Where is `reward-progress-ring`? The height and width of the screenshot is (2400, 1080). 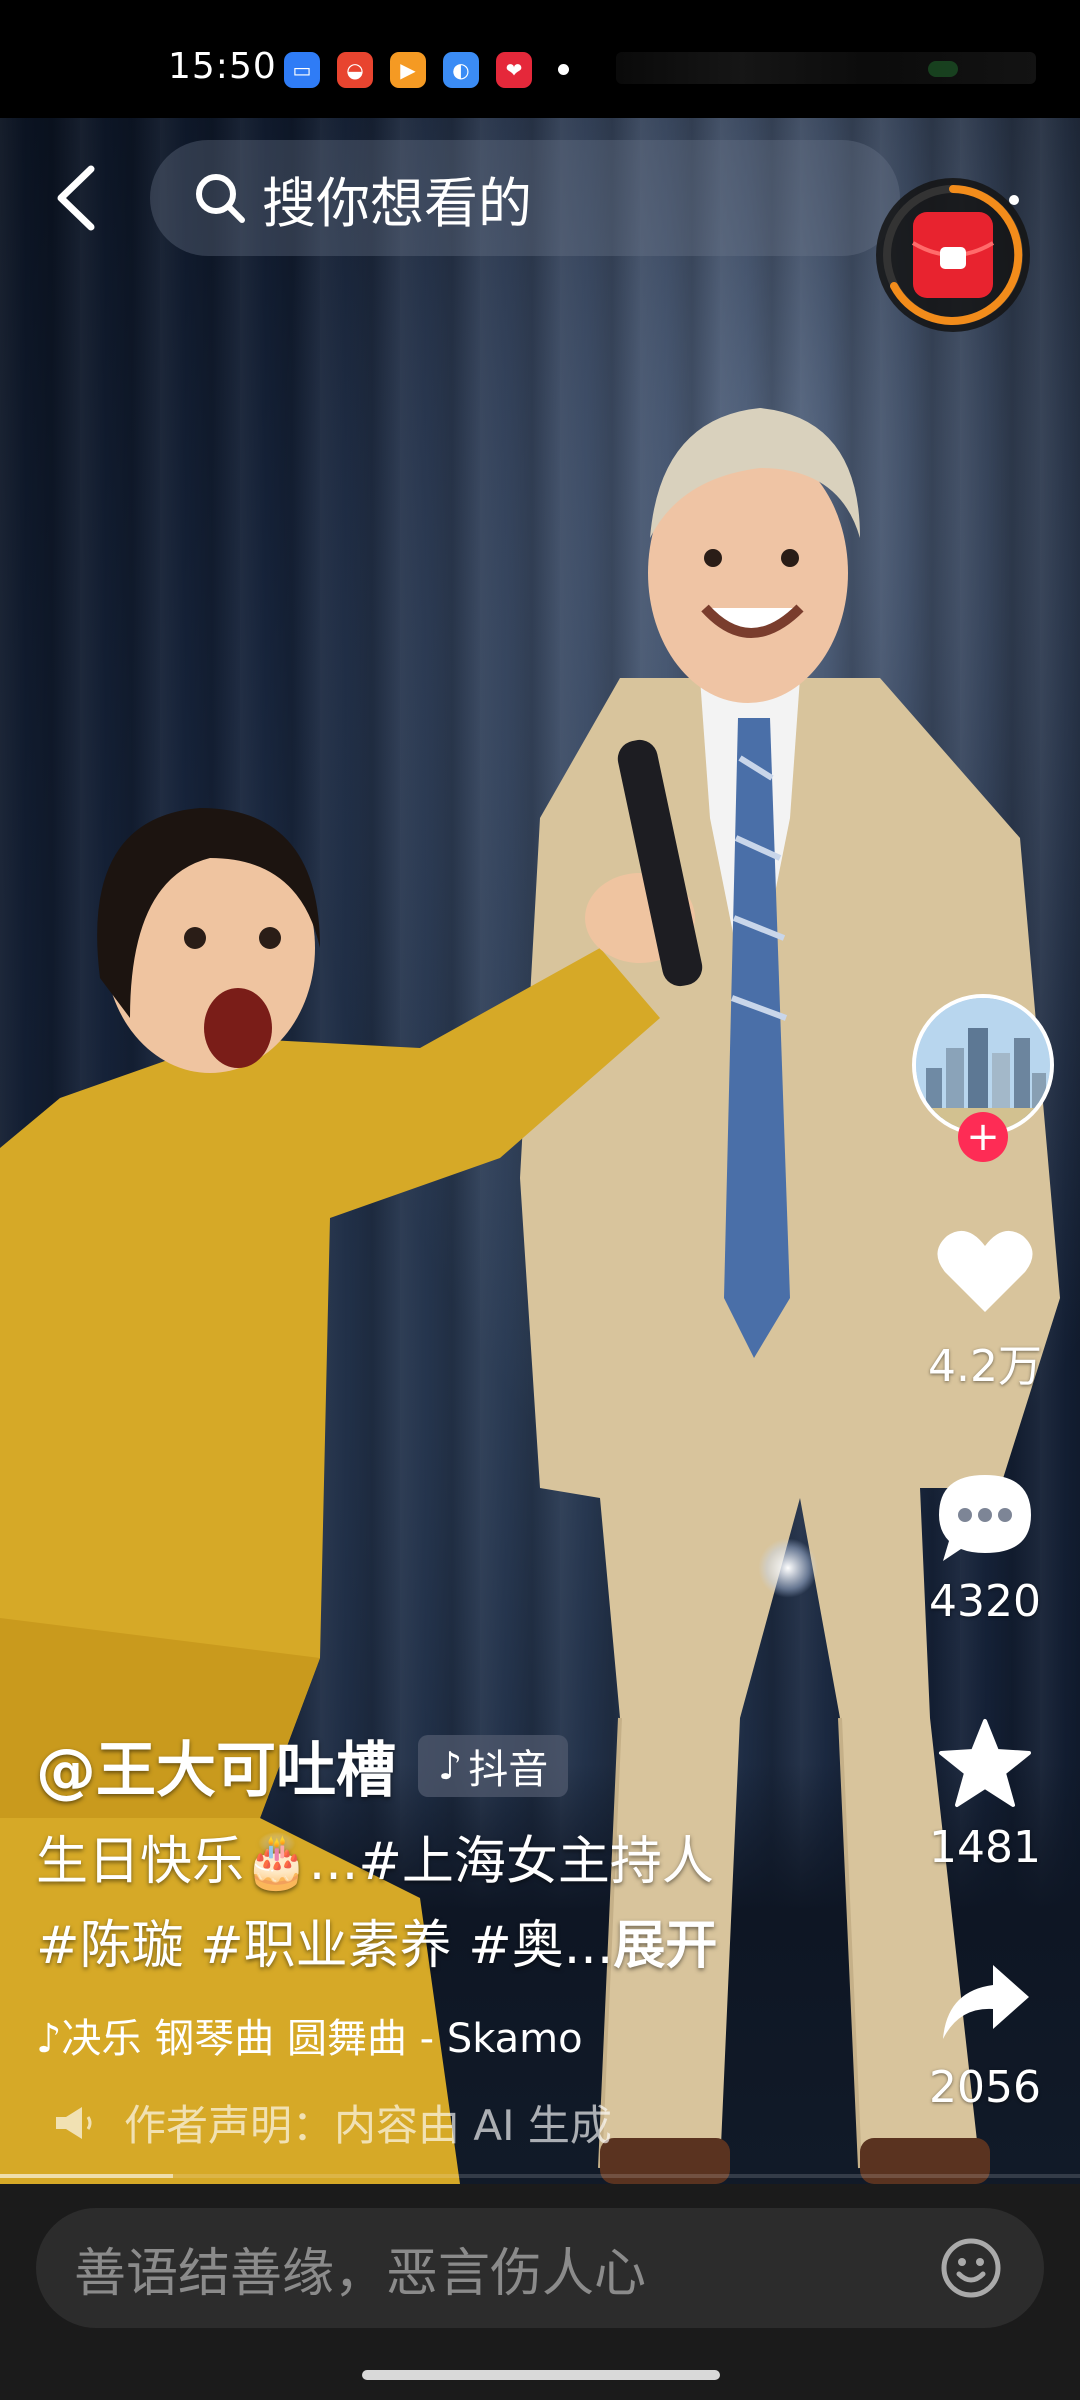 reward-progress-ring is located at coordinates (953, 255).